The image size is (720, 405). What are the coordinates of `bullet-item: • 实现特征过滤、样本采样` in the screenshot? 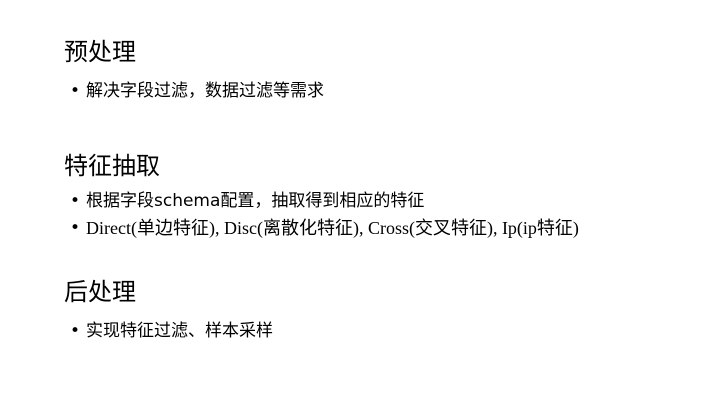 It's located at (384, 331).